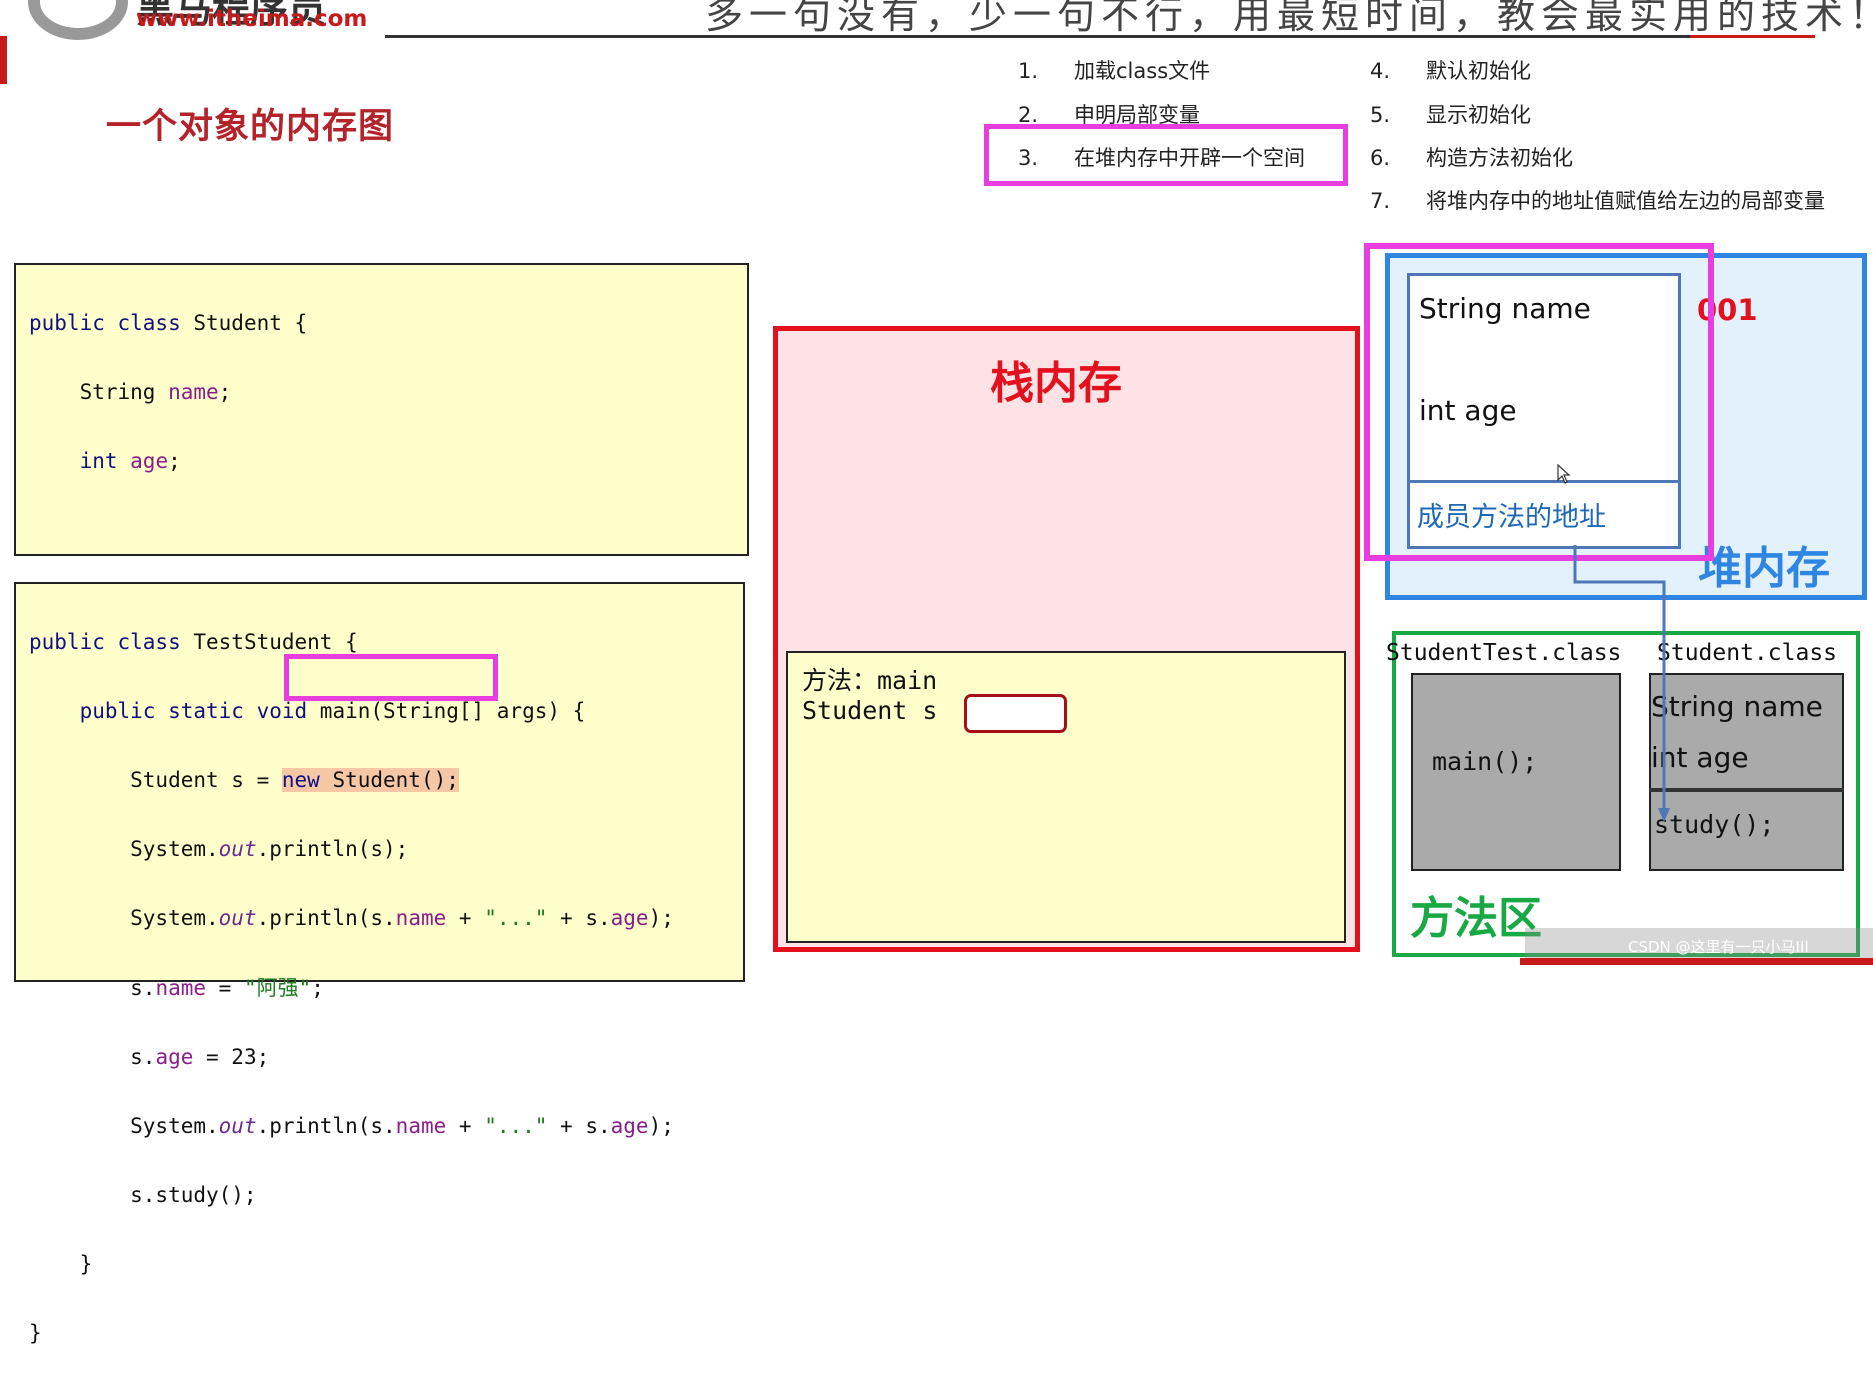 This screenshot has width=1873, height=1386. What do you see at coordinates (1664, 815) in the screenshot?
I see `arrow-head` at bounding box center [1664, 815].